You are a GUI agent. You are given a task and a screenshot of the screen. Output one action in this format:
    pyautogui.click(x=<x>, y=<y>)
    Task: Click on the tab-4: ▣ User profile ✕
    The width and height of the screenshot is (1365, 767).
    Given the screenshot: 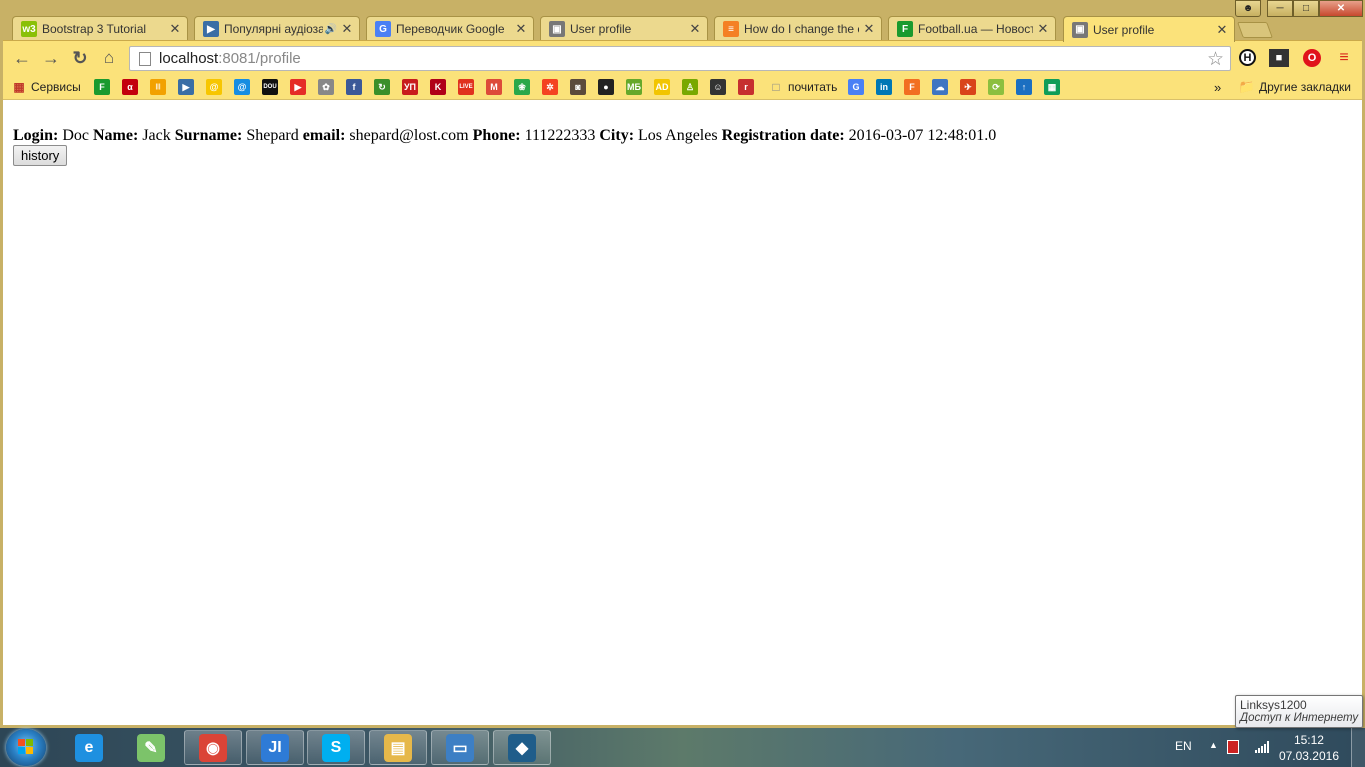 What is the action you would take?
    pyautogui.click(x=624, y=28)
    